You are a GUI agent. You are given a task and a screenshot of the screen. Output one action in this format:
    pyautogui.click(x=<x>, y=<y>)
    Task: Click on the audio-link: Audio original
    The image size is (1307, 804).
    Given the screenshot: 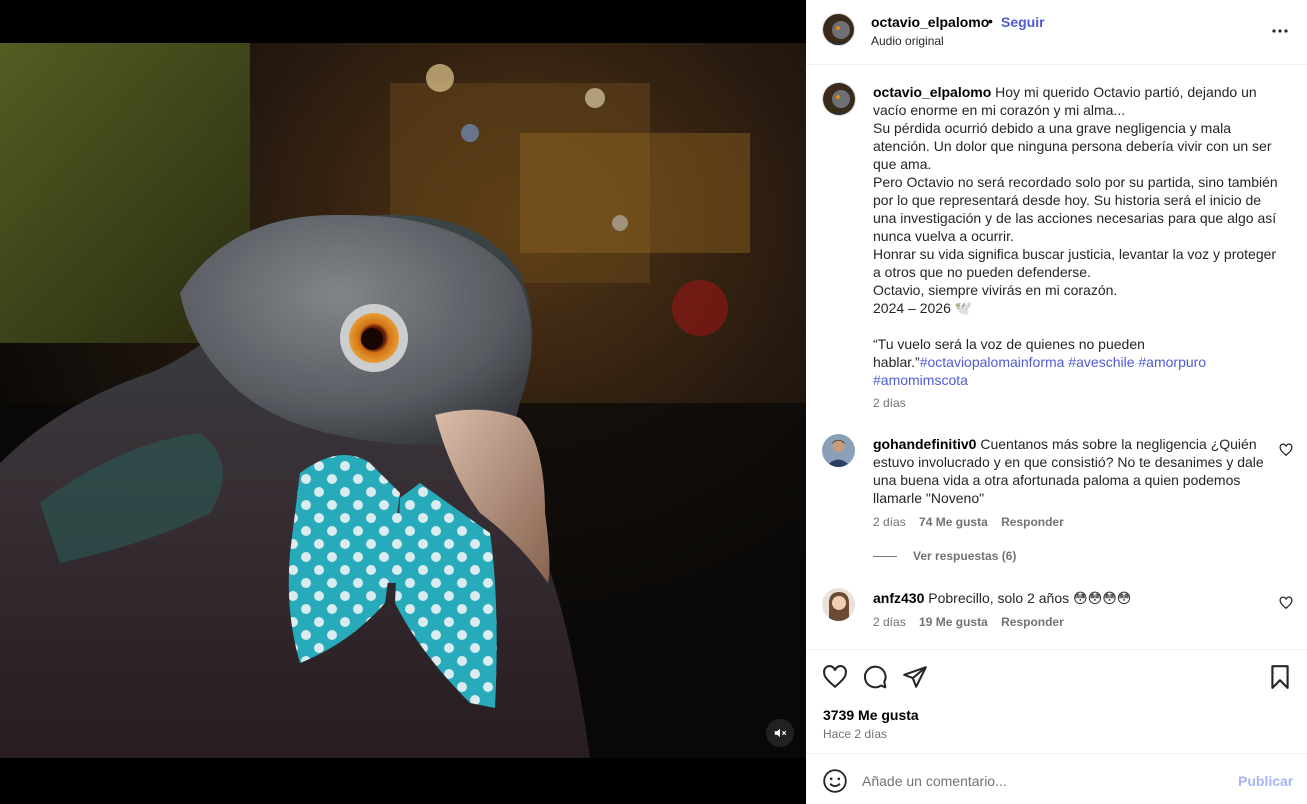 What is the action you would take?
    pyautogui.click(x=907, y=41)
    